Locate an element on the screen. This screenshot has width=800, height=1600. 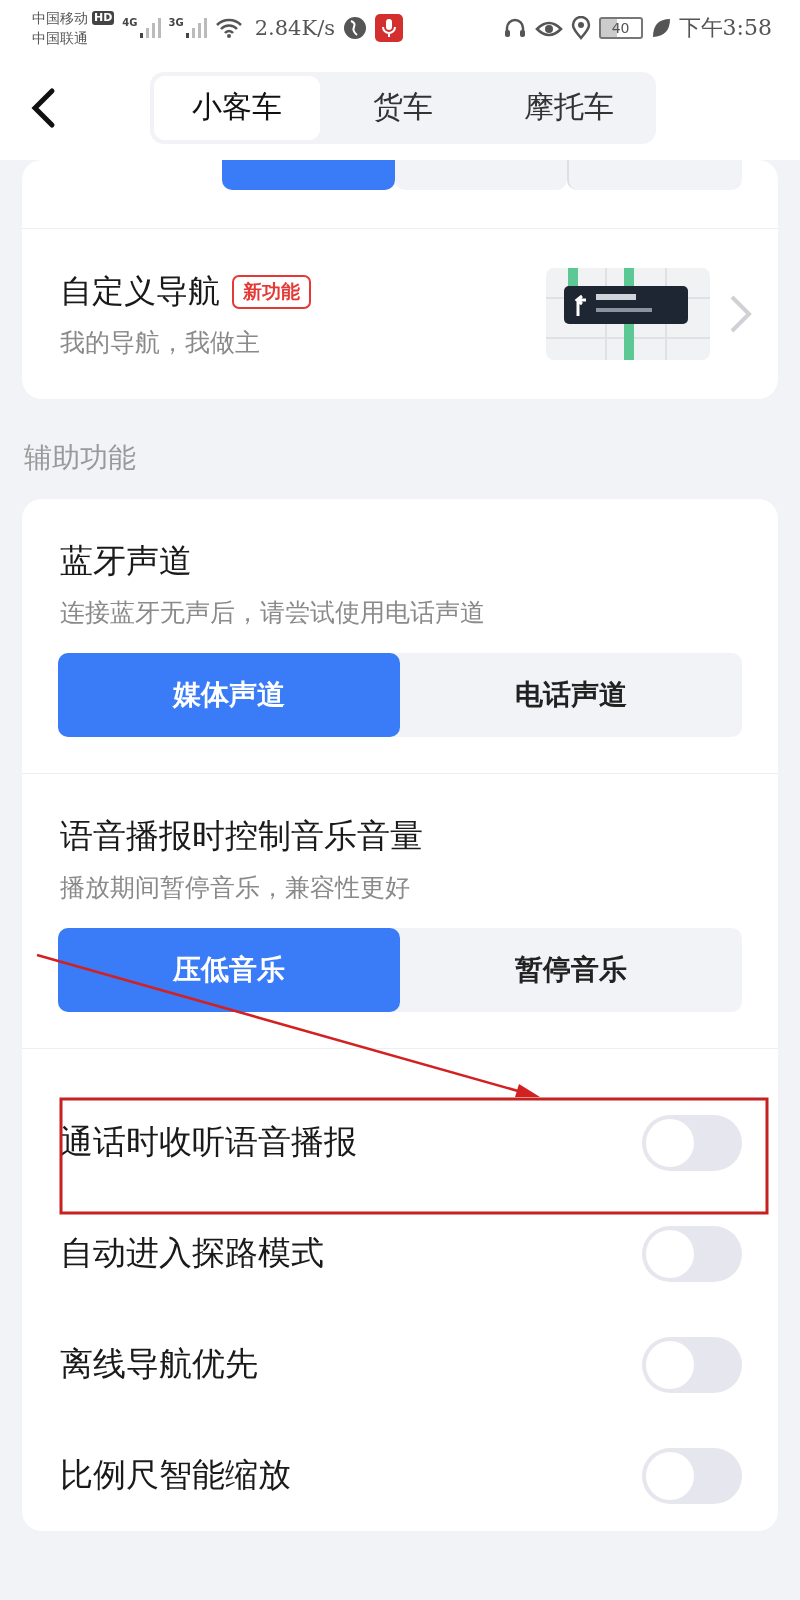
signal-indicator: 3G is located at coordinates (187, 27).